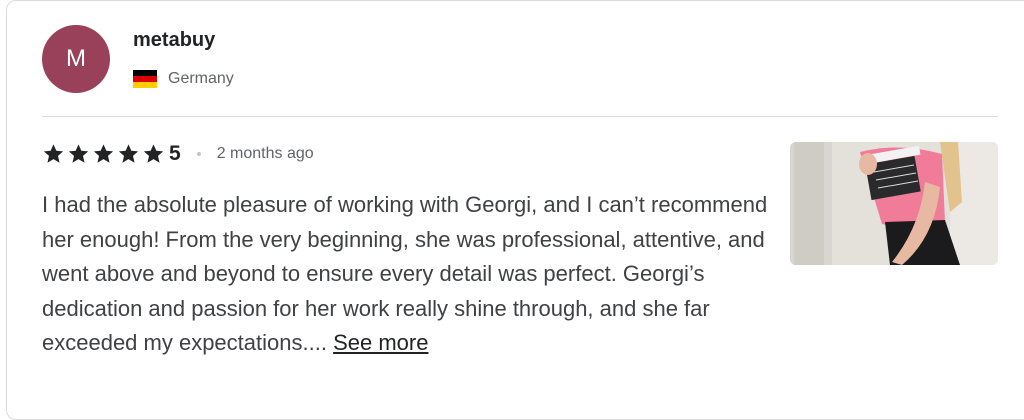 Image resolution: width=1024 pixels, height=420 pixels. Describe the element at coordinates (76, 59) in the screenshot. I see `avatar: M` at that location.